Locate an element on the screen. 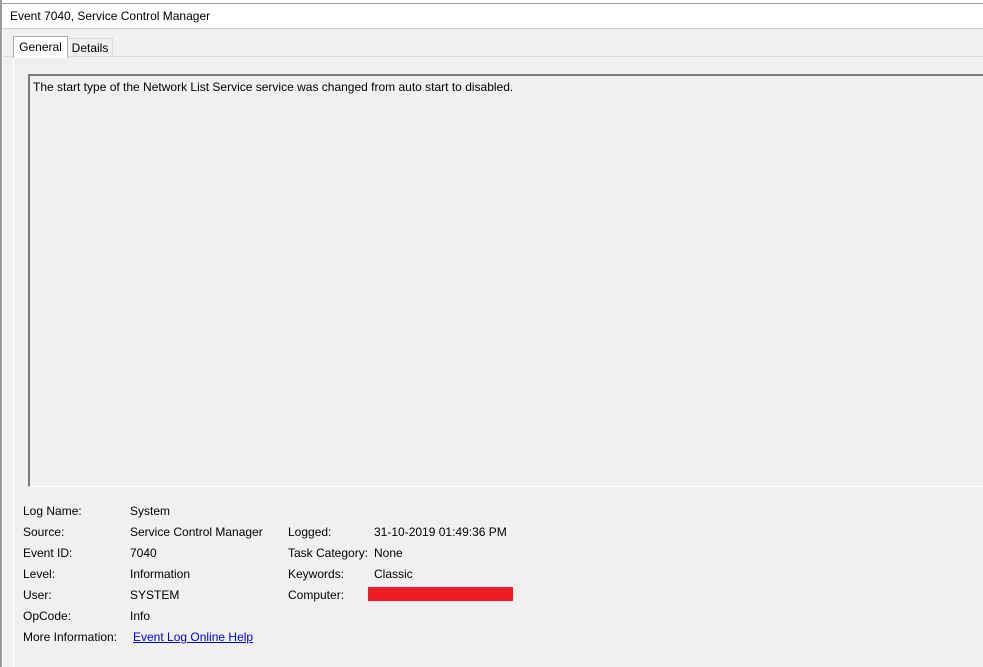  event-id-value: 7040 is located at coordinates (143, 553).